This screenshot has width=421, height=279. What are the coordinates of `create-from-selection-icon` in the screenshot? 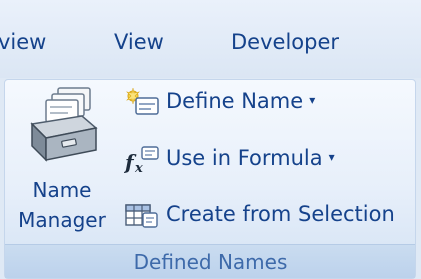 It's located at (141, 216).